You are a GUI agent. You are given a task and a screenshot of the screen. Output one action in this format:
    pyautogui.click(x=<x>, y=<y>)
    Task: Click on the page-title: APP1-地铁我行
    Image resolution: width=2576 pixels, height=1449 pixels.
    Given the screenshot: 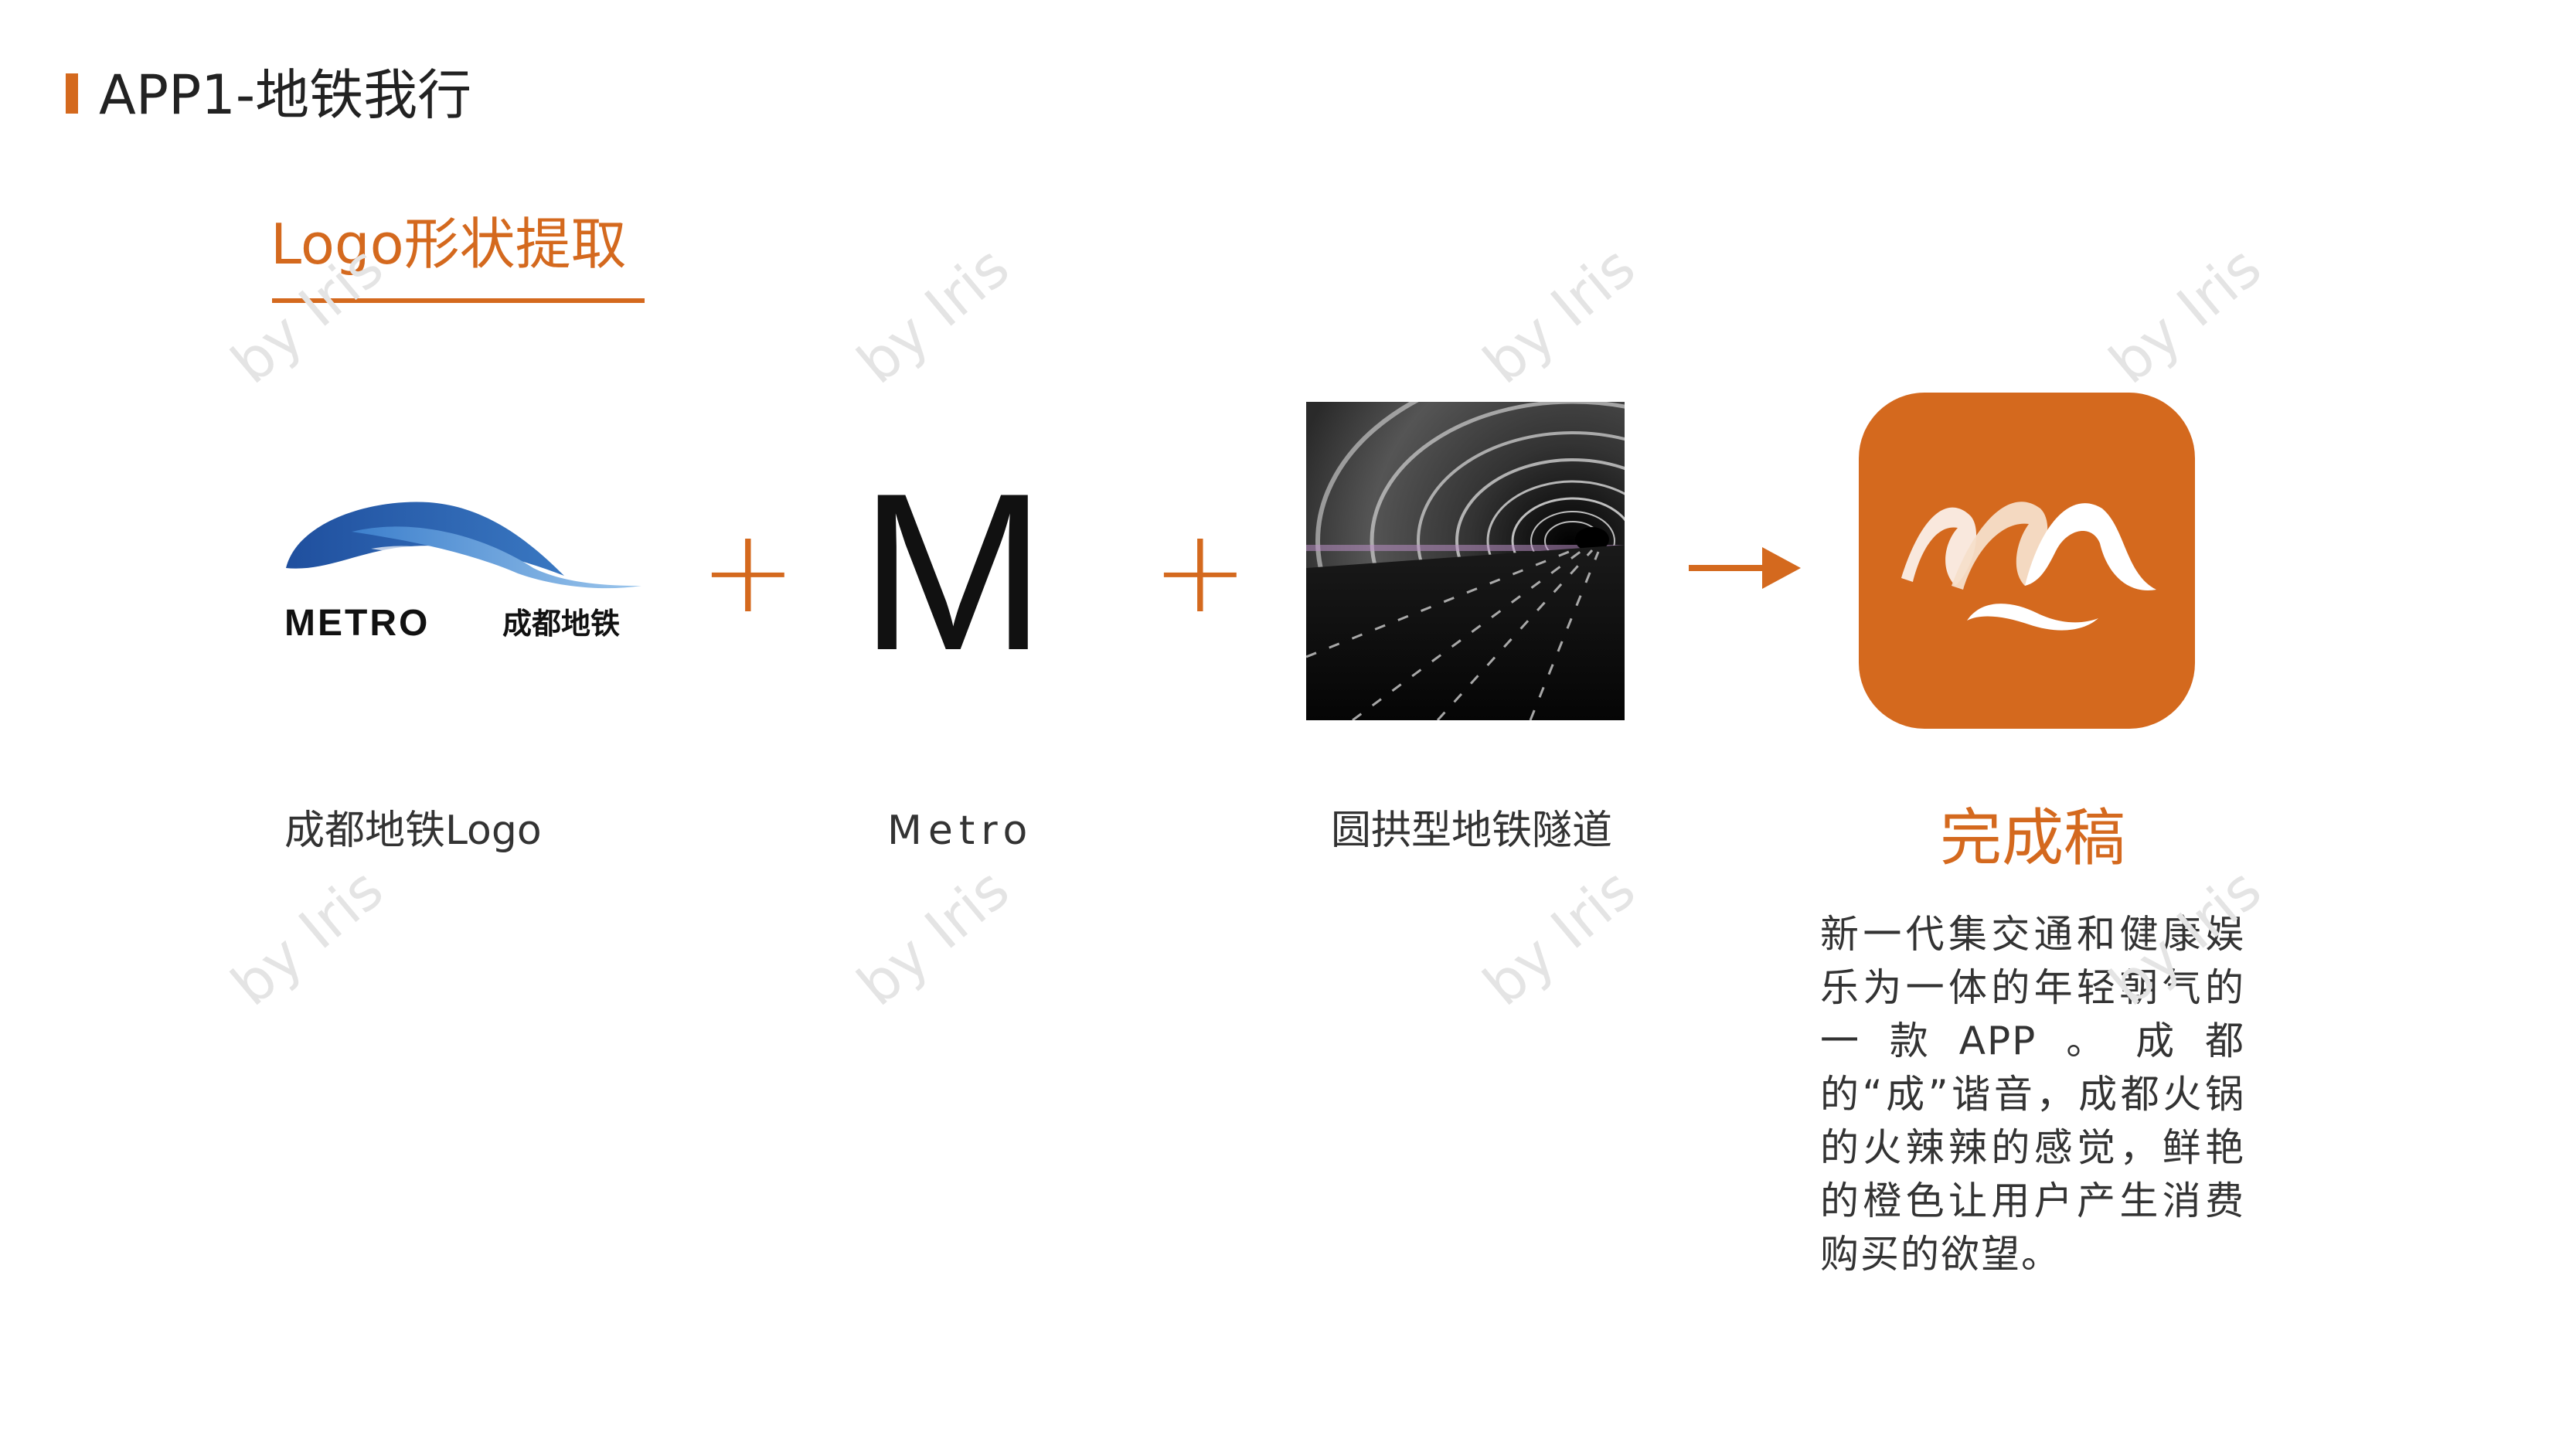 What is the action you would take?
    pyautogui.click(x=285, y=95)
    